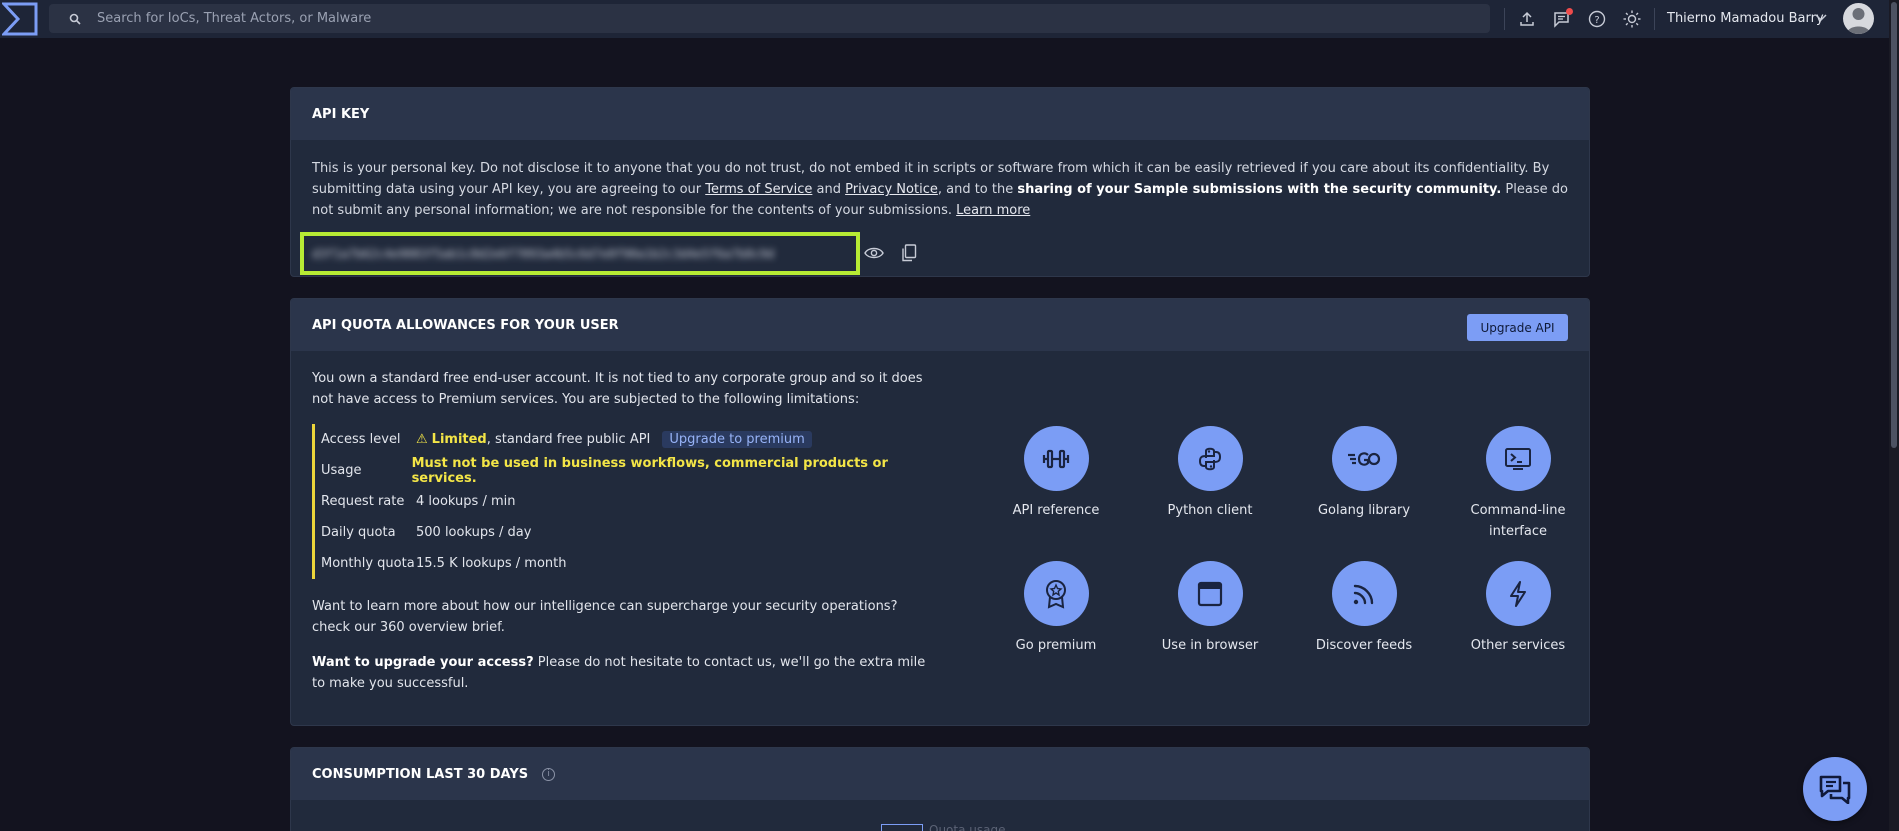 The height and width of the screenshot is (831, 1899). I want to click on notification-dot, so click(1569, 11).